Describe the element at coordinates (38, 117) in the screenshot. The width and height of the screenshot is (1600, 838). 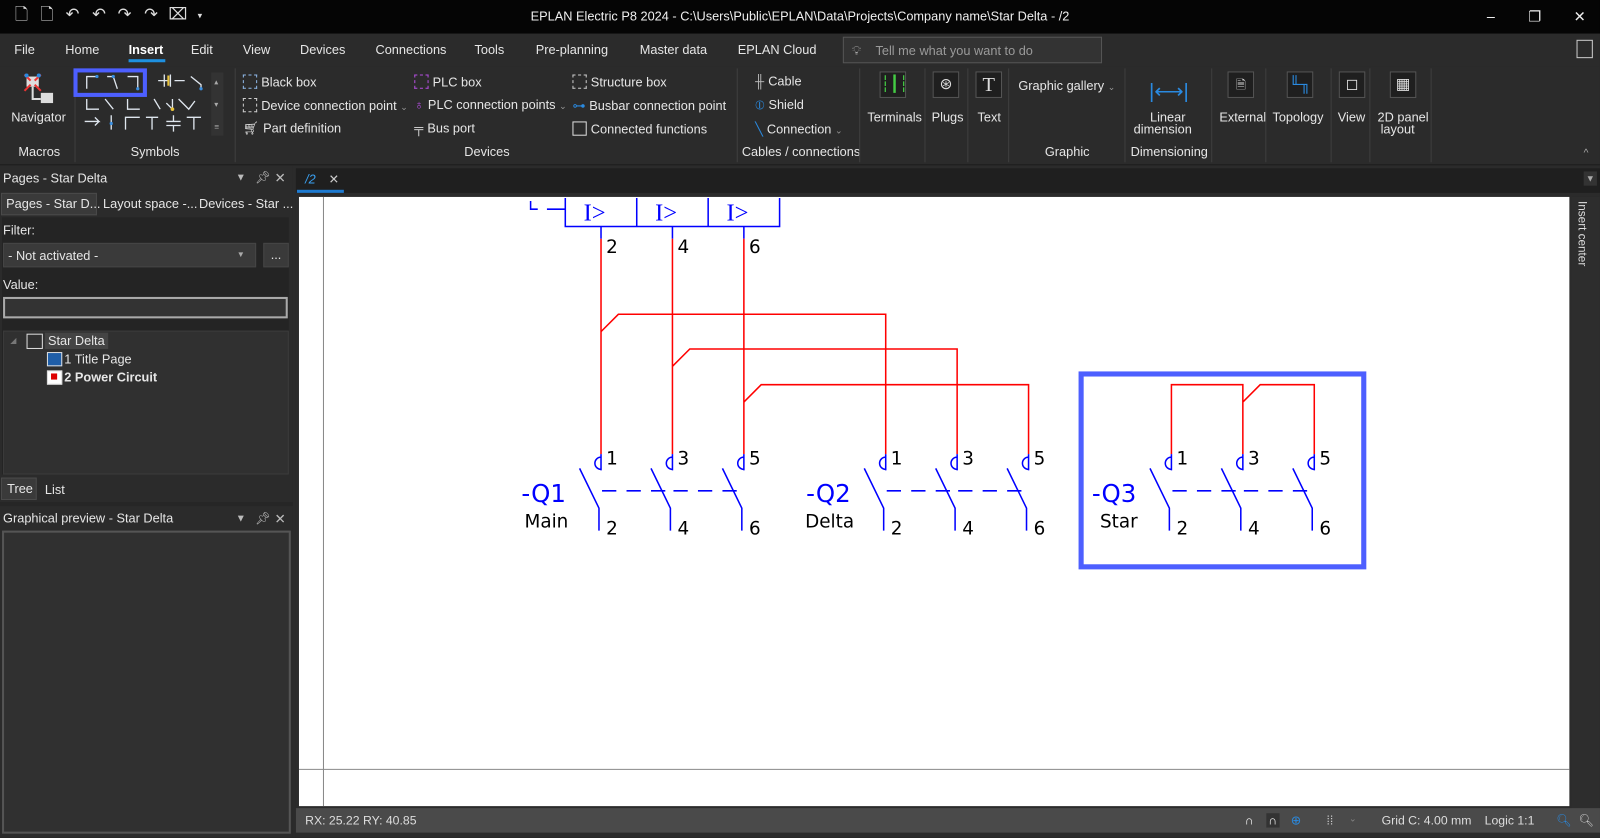
I see `navigator-button: Navigator` at that location.